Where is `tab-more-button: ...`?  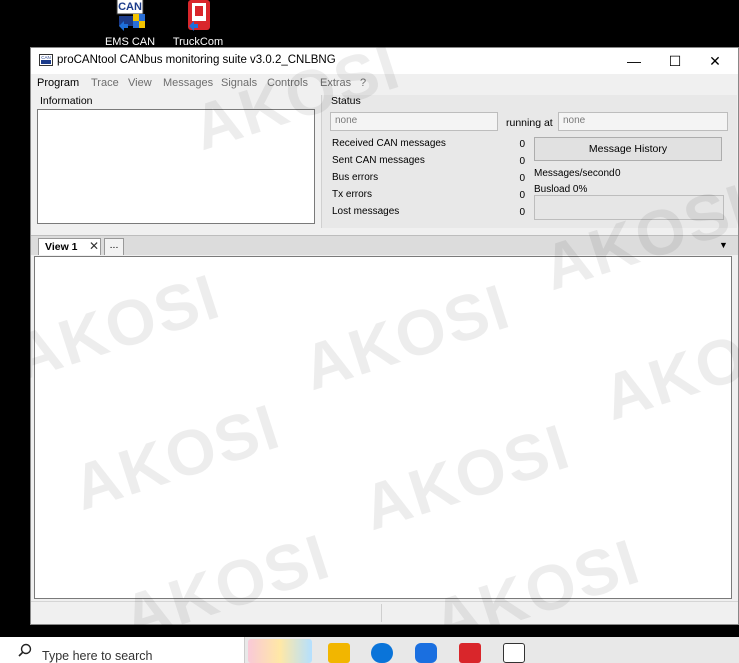 tab-more-button: ... is located at coordinates (114, 246).